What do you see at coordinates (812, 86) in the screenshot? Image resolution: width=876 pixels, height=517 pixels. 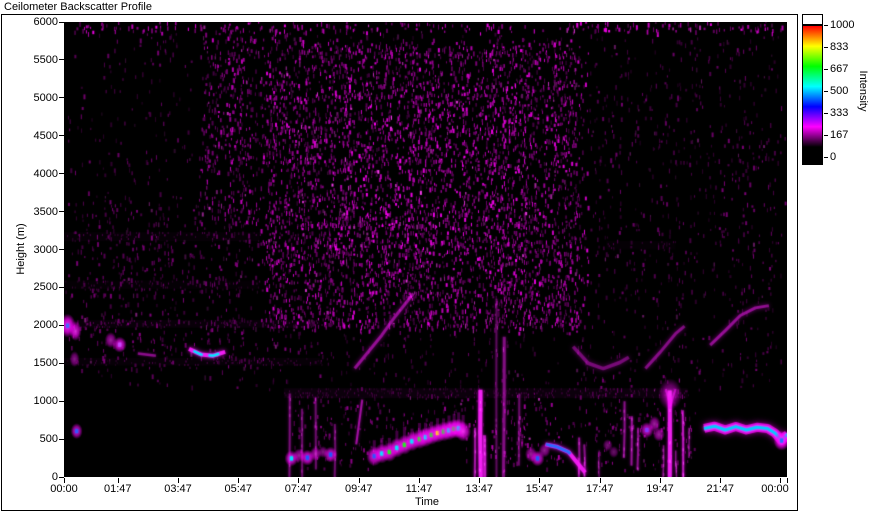 I see `colorbar-gradient` at bounding box center [812, 86].